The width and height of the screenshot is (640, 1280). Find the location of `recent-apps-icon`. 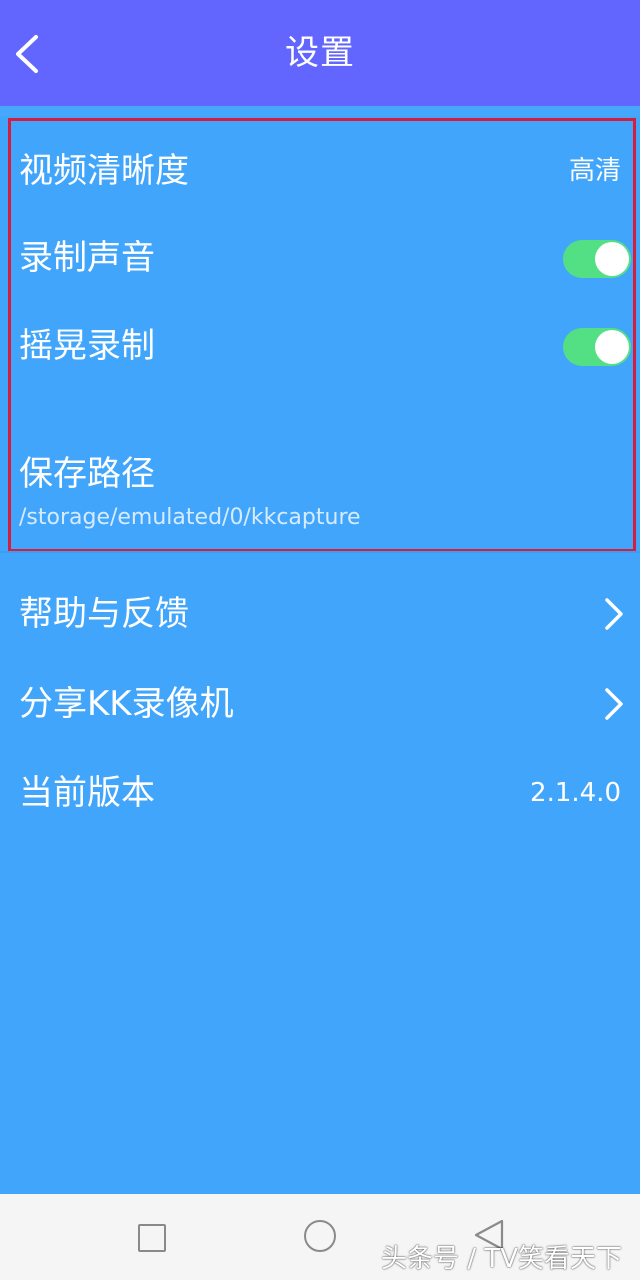

recent-apps-icon is located at coordinates (152, 1238).